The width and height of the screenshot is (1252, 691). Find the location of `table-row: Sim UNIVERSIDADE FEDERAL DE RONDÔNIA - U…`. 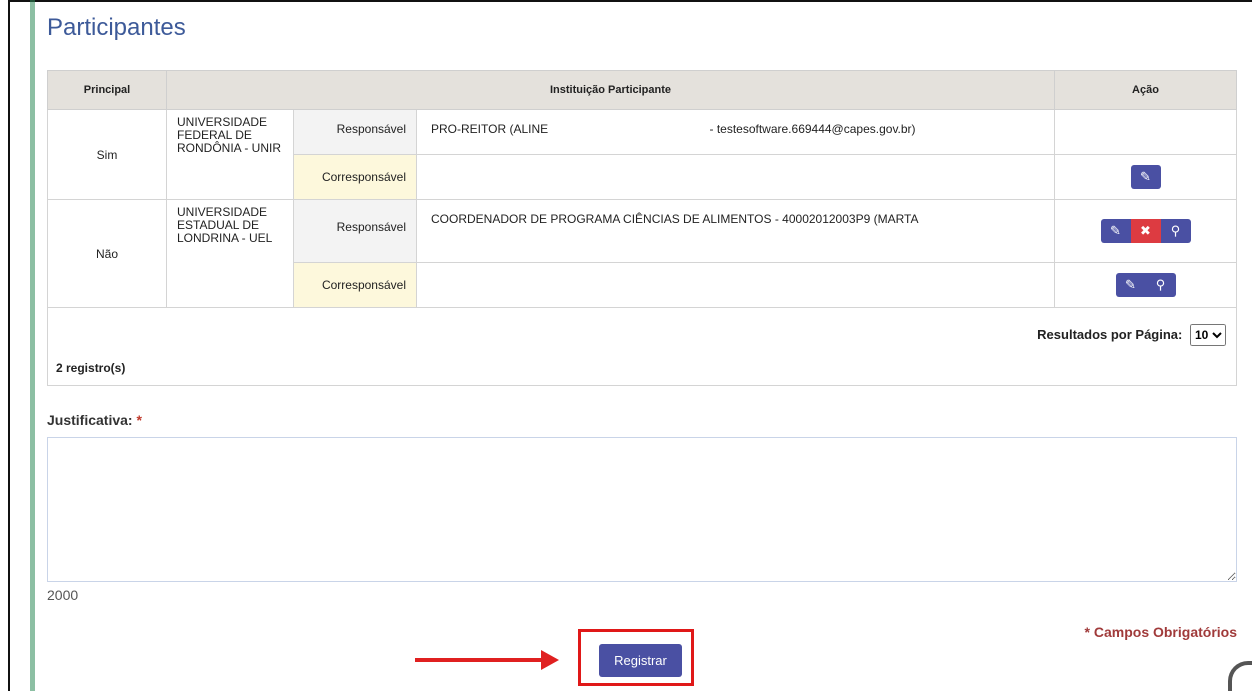

table-row: Sim UNIVERSIDADE FEDERAL DE RONDÔNIA - U… is located at coordinates (642, 154).